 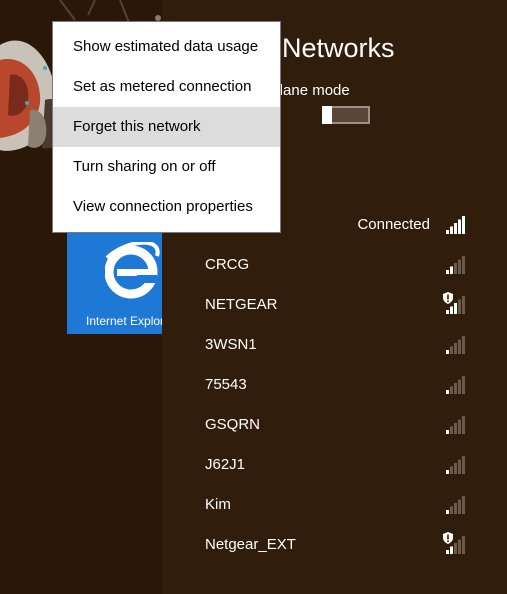 I want to click on internet-explorer-tile: Internet Explorer, so click(x=114, y=283).